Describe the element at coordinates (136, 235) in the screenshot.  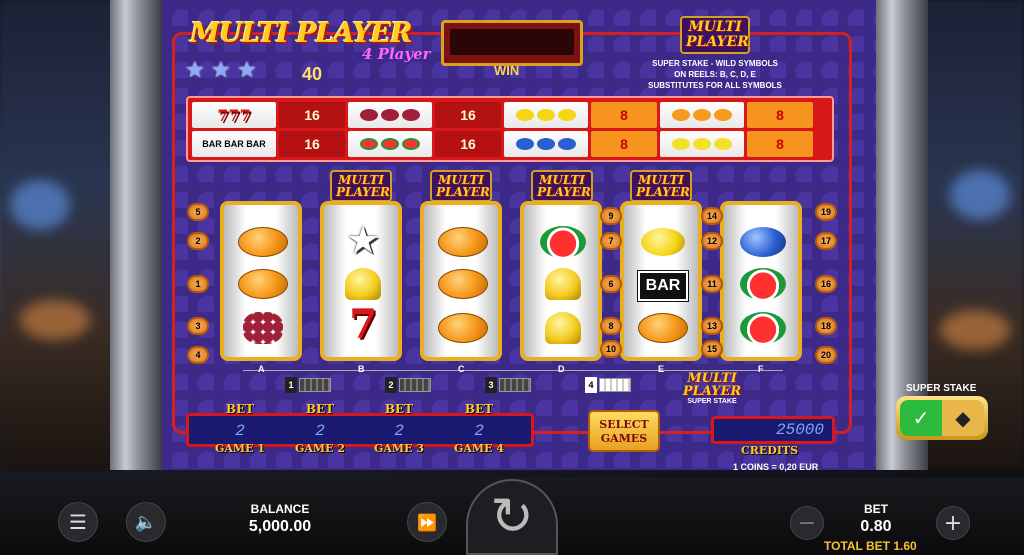
I see `cabinet-pillar-left` at that location.